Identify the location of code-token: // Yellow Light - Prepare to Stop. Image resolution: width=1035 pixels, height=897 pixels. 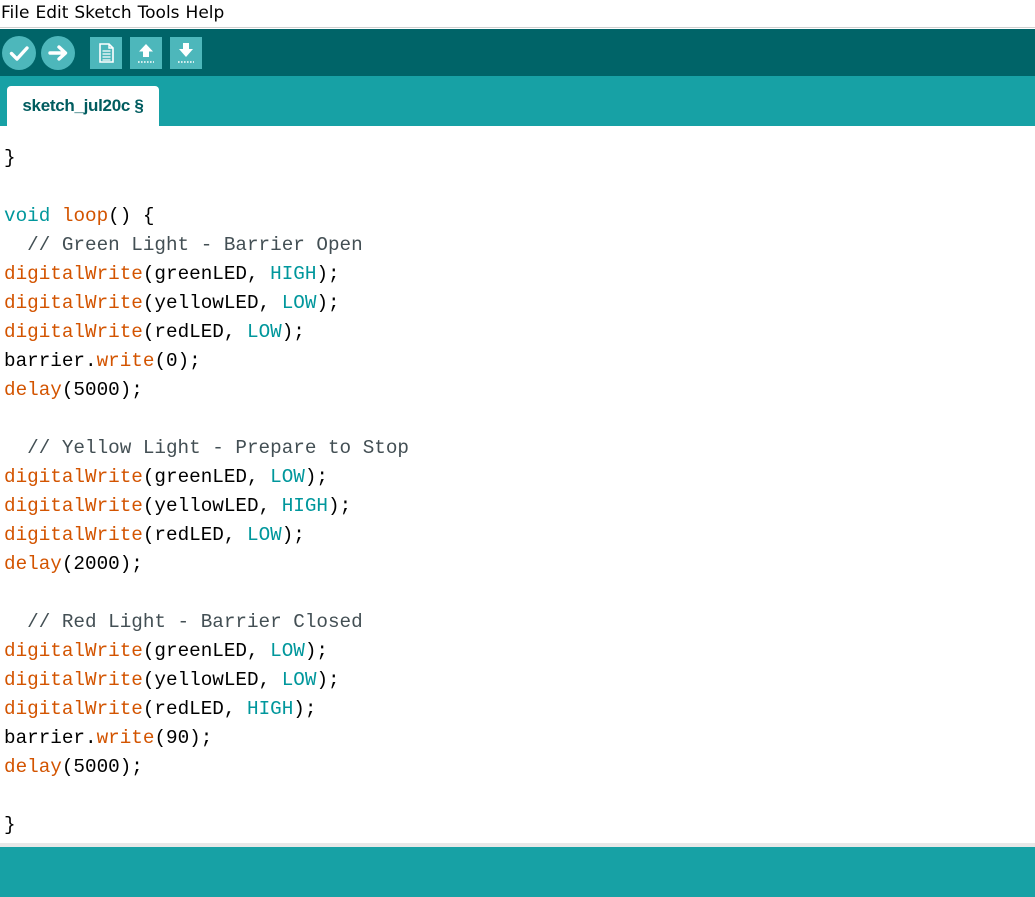
(206, 448).